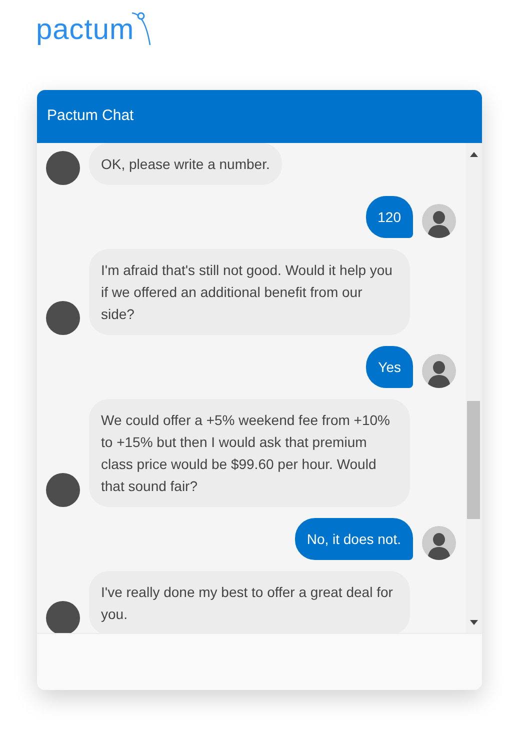 The width and height of the screenshot is (520, 734). What do you see at coordinates (85, 30) in the screenshot?
I see `logo-text: pactum` at bounding box center [85, 30].